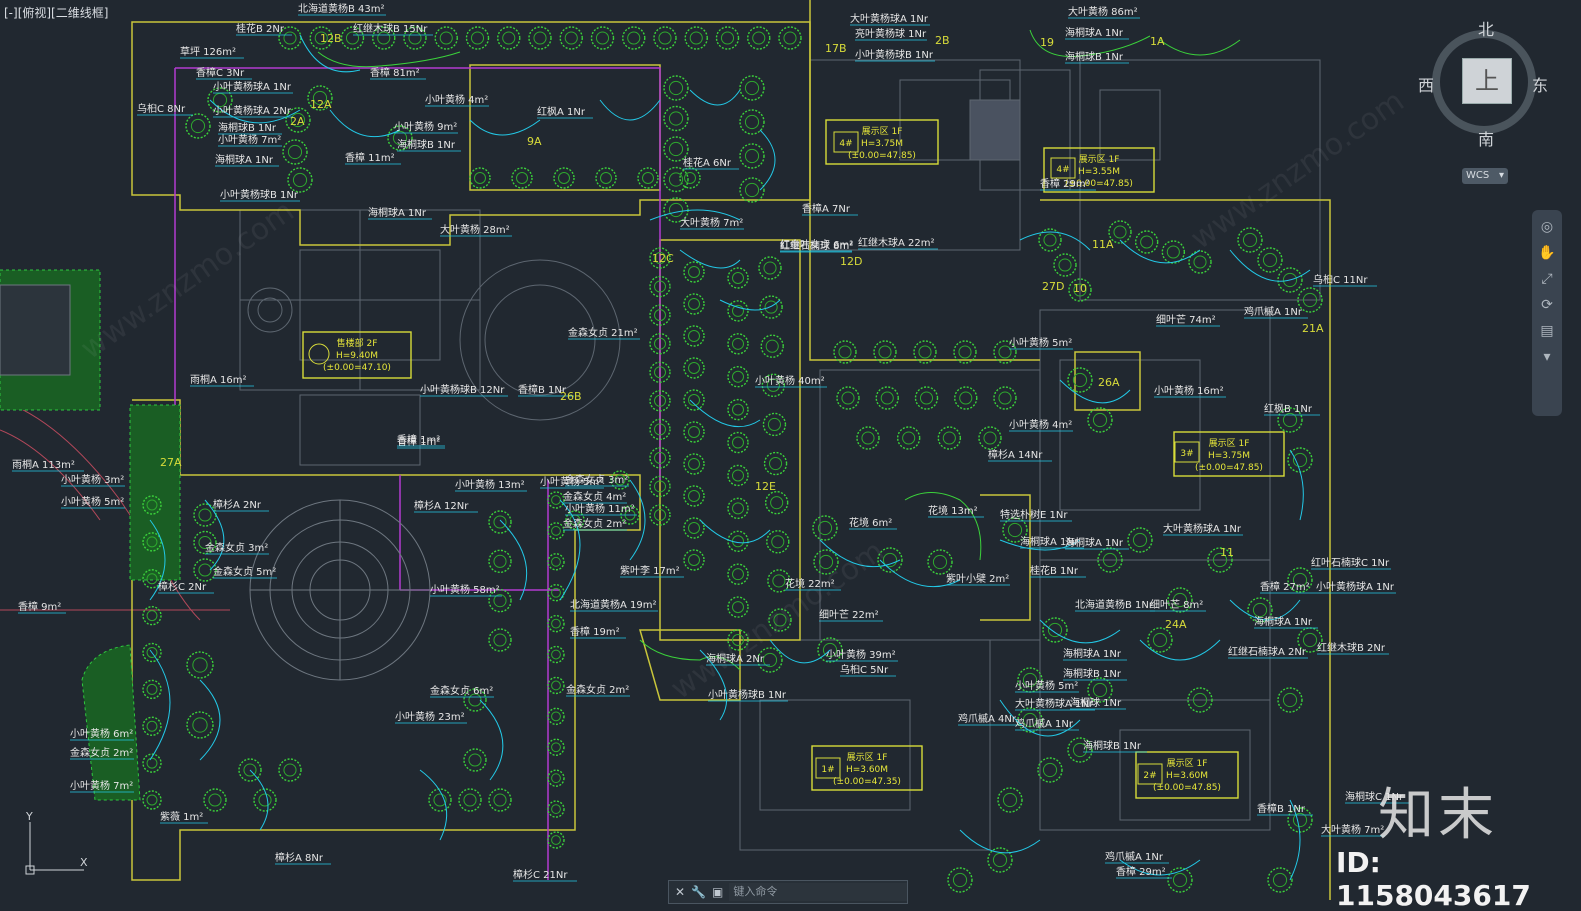  I want to click on plant-label: 小叶黄杨球B 12Nr, so click(462, 389).